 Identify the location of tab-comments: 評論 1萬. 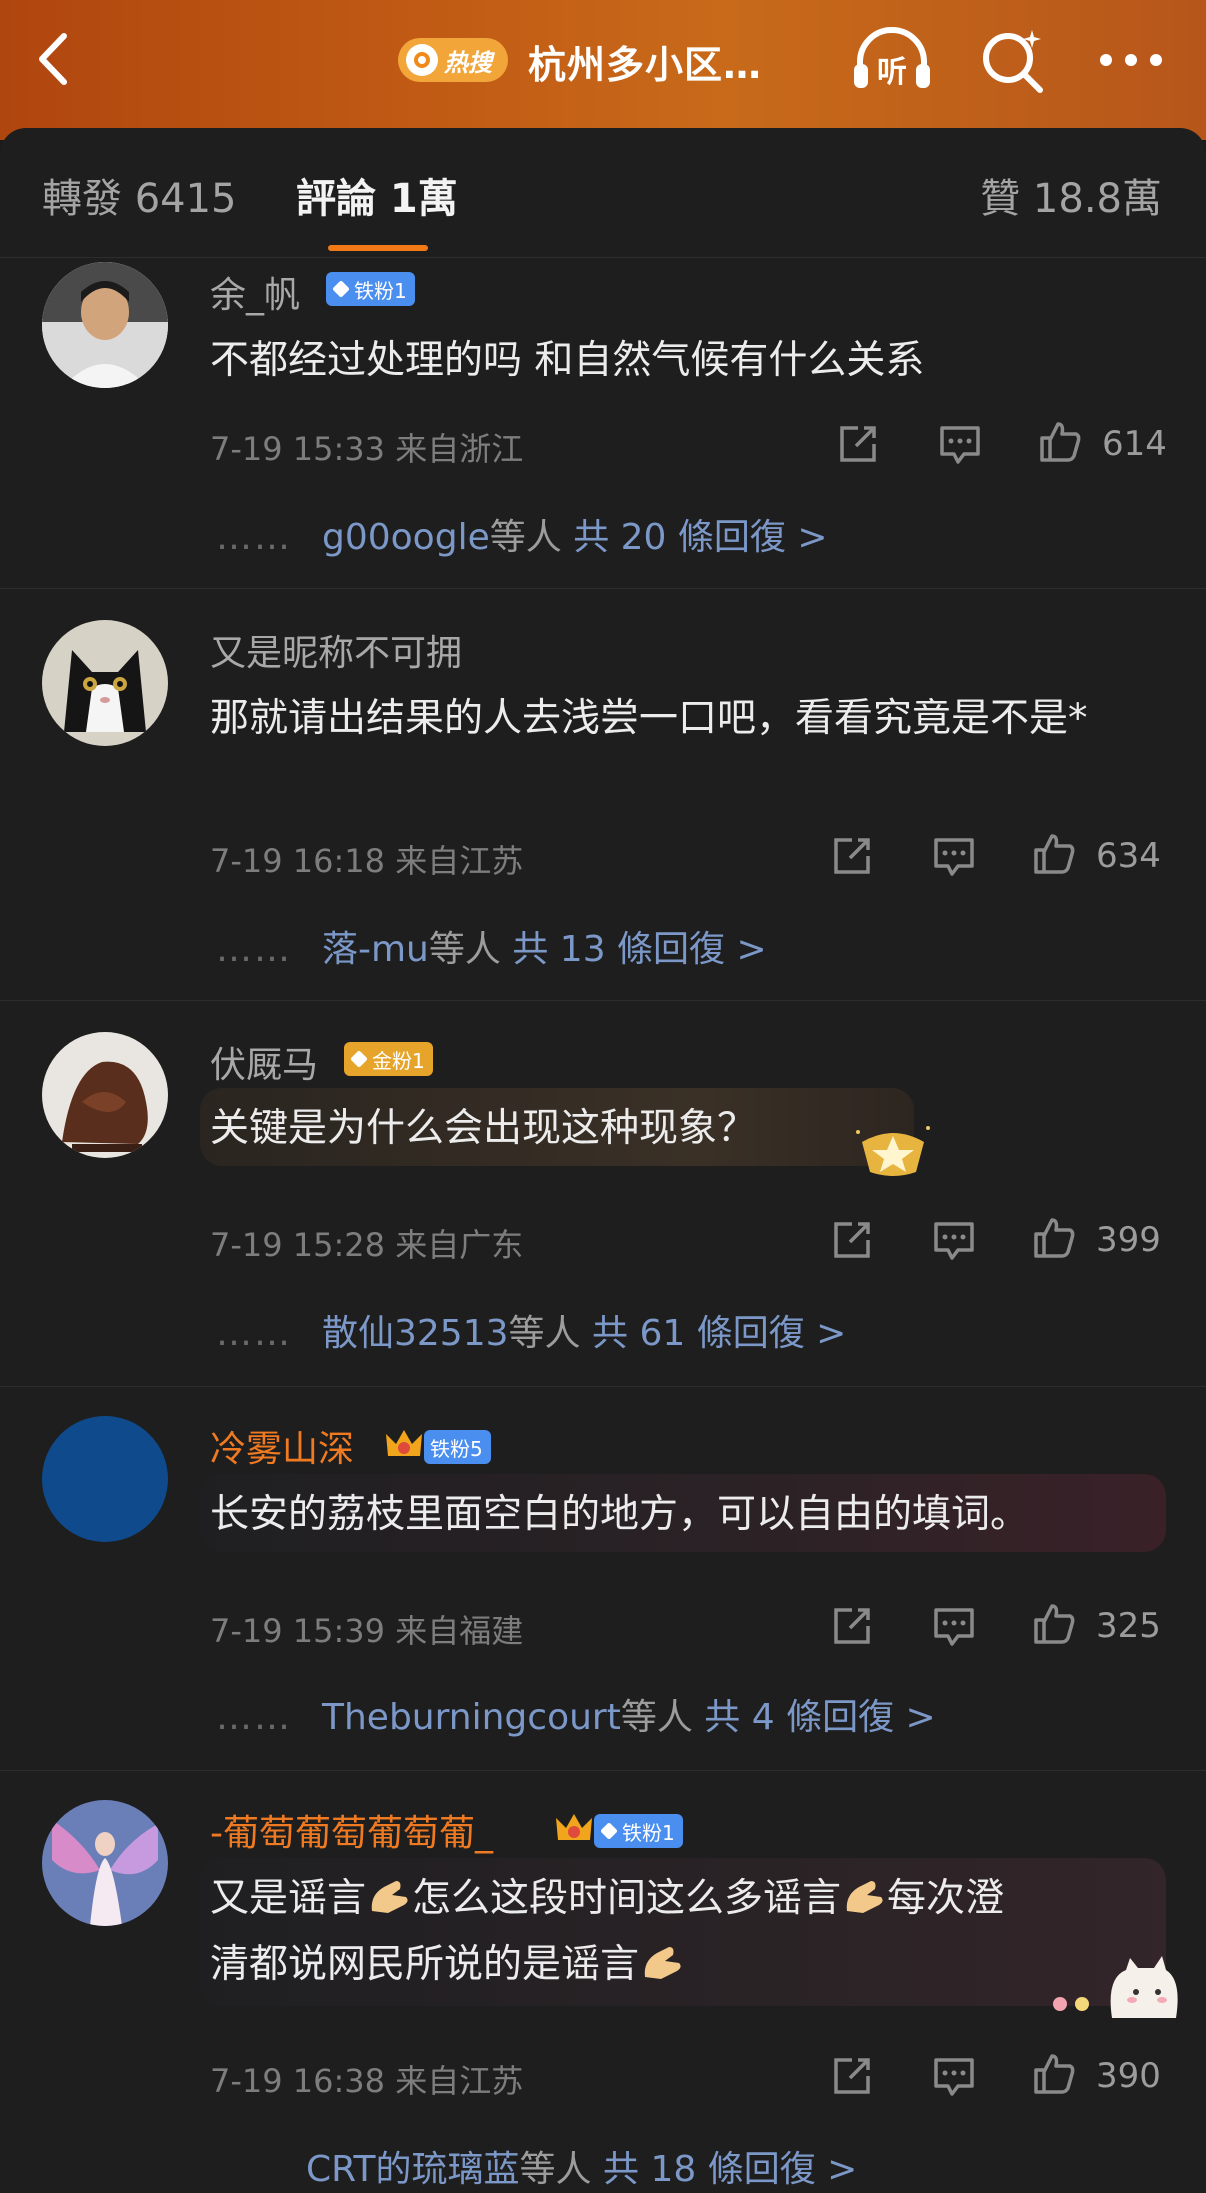
(377, 195).